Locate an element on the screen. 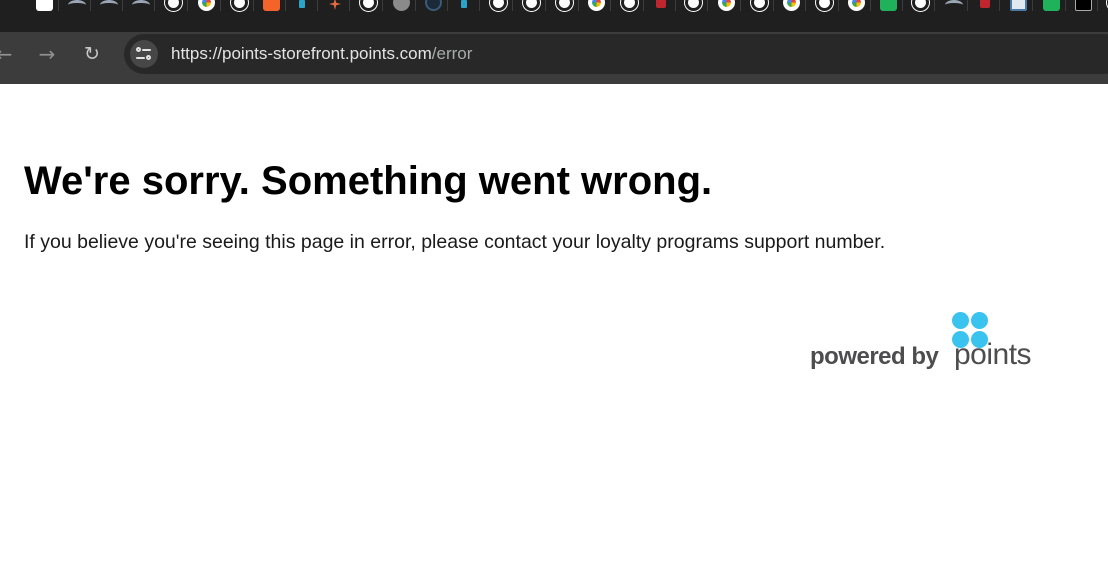 This screenshot has height=580, width=1108. dark-globe-icon is located at coordinates (433, 5).